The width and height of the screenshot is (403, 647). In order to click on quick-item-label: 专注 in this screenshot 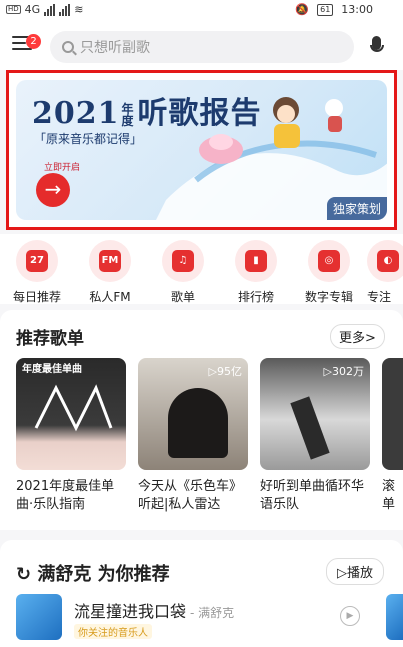, I will do `click(379, 297)`.